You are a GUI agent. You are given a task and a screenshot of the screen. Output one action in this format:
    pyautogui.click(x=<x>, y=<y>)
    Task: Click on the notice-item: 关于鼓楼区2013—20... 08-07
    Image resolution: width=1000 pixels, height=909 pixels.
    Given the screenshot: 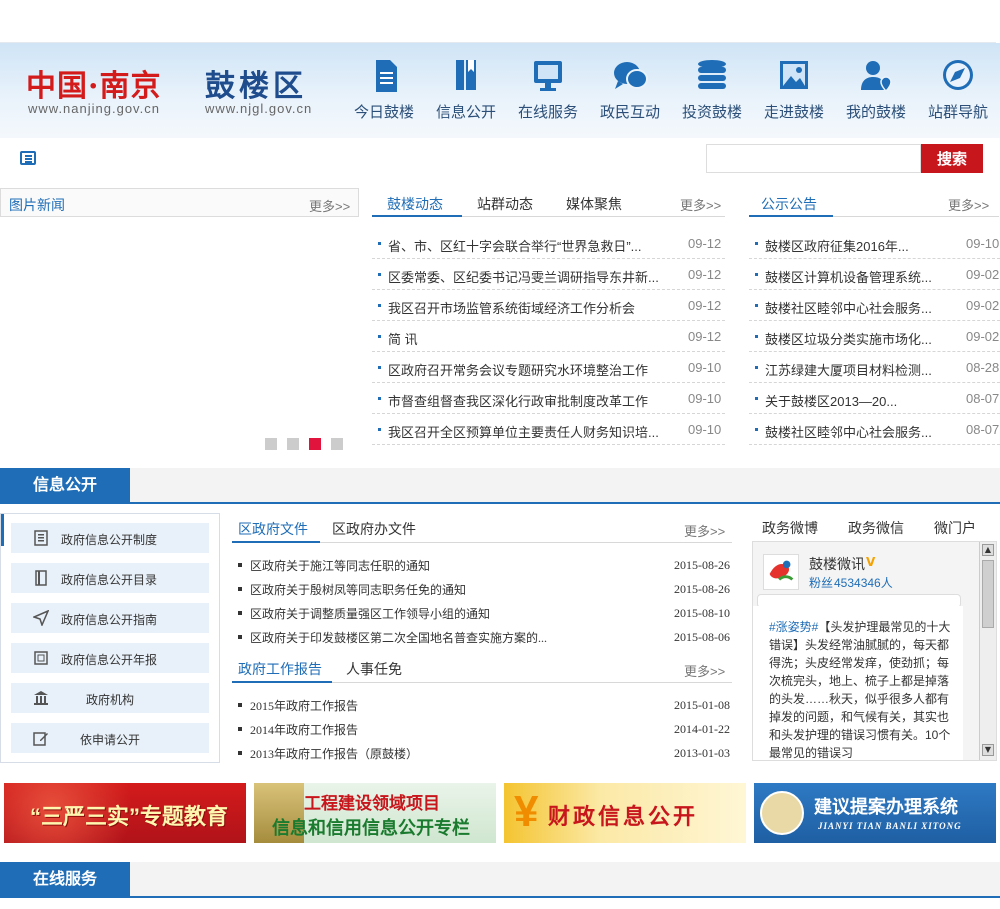 What is the action you would take?
    pyautogui.click(x=874, y=398)
    